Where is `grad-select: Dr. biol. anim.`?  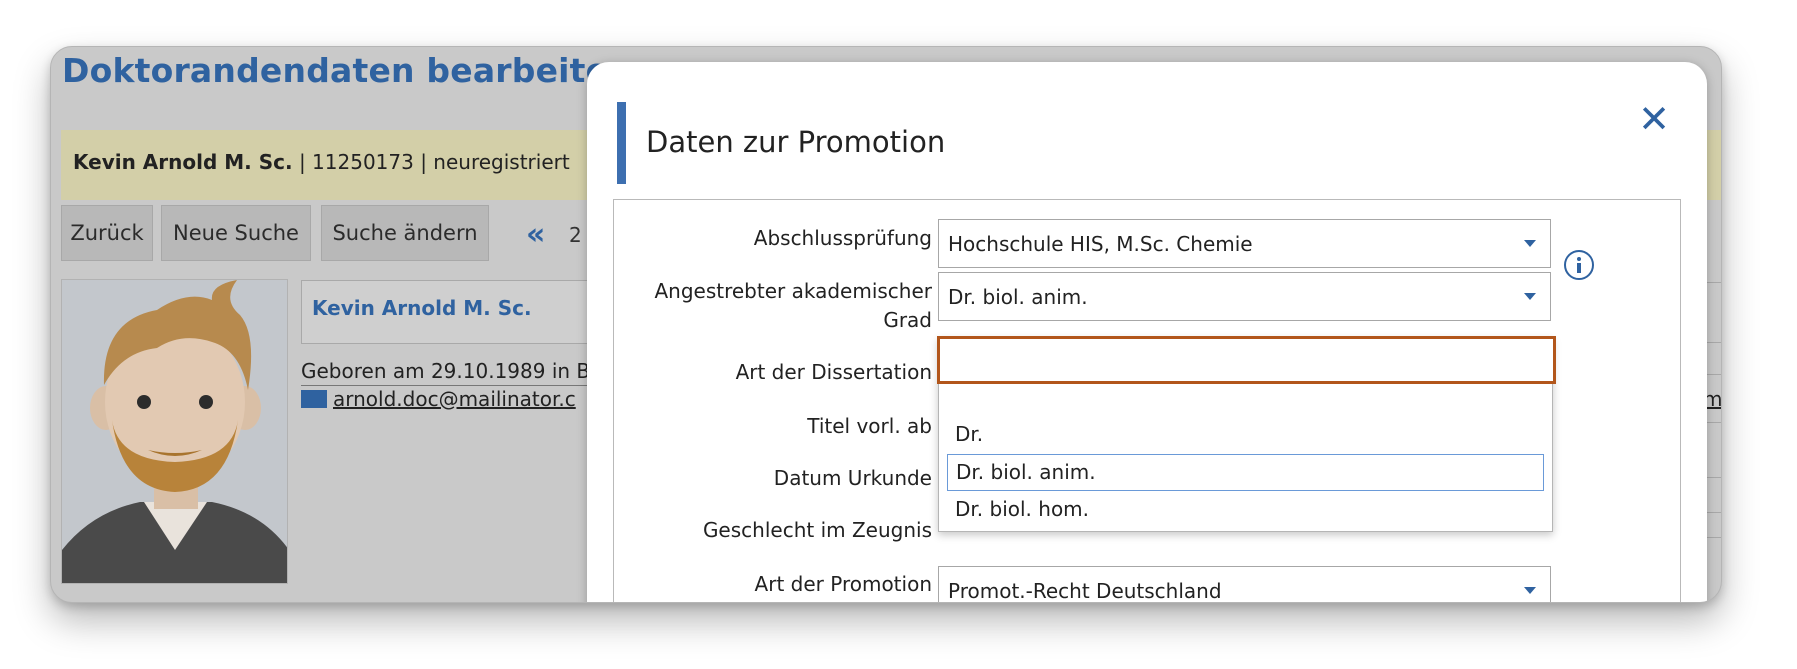 grad-select: Dr. biol. anim. is located at coordinates (1244, 296).